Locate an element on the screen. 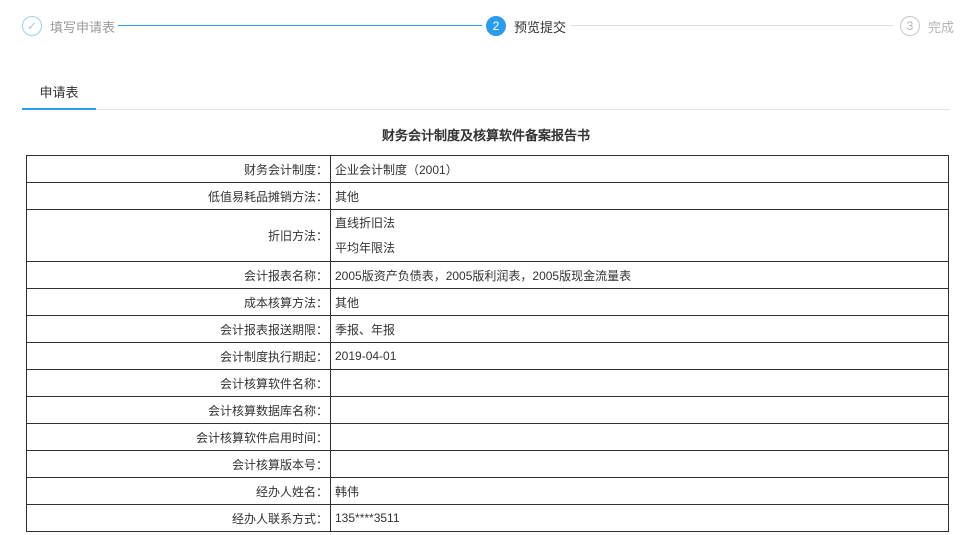  table-row: 经办人联系方式： 135****3511 is located at coordinates (487, 518).